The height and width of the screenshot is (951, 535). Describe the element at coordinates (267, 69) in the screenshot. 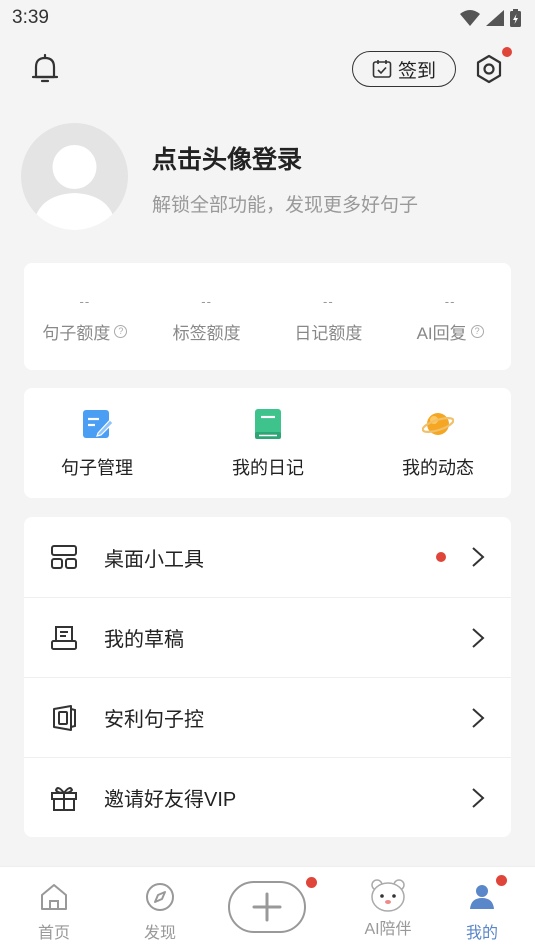

I see `top-bar: 签到` at that location.